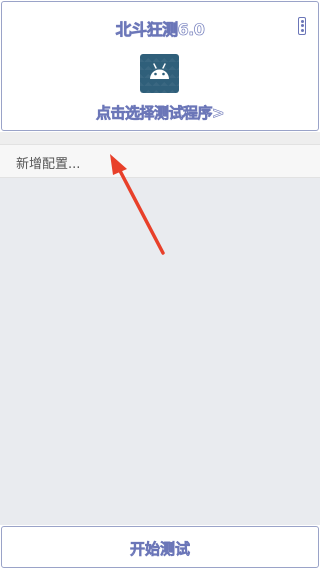 The height and width of the screenshot is (569, 320). What do you see at coordinates (160, 549) in the screenshot?
I see `start-test-label: 开始测试` at bounding box center [160, 549].